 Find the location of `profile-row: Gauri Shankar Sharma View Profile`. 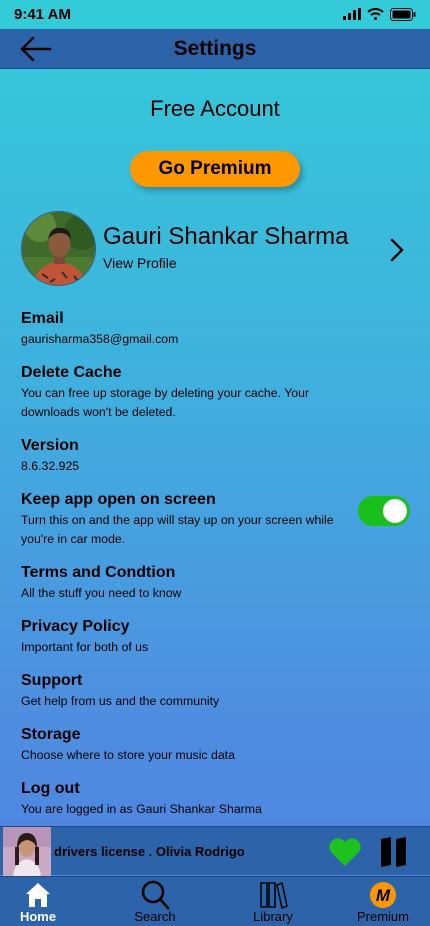

profile-row: Gauri Shankar Sharma View Profile is located at coordinates (216, 249).